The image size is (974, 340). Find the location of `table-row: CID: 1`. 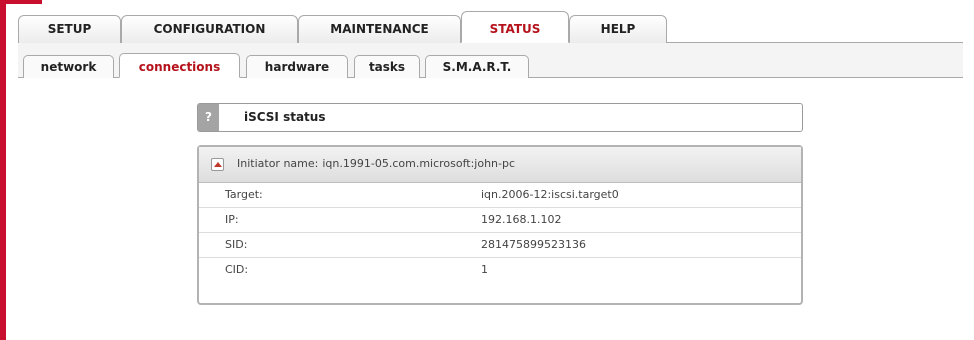

table-row: CID: 1 is located at coordinates (500, 270).